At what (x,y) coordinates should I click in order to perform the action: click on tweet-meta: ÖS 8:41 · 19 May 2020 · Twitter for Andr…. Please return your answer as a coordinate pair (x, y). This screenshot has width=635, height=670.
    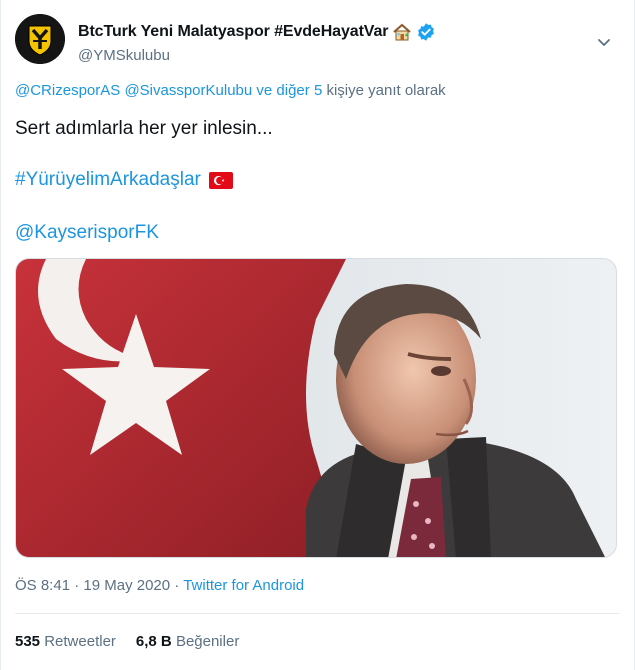
    Looking at the image, I should click on (159, 585).